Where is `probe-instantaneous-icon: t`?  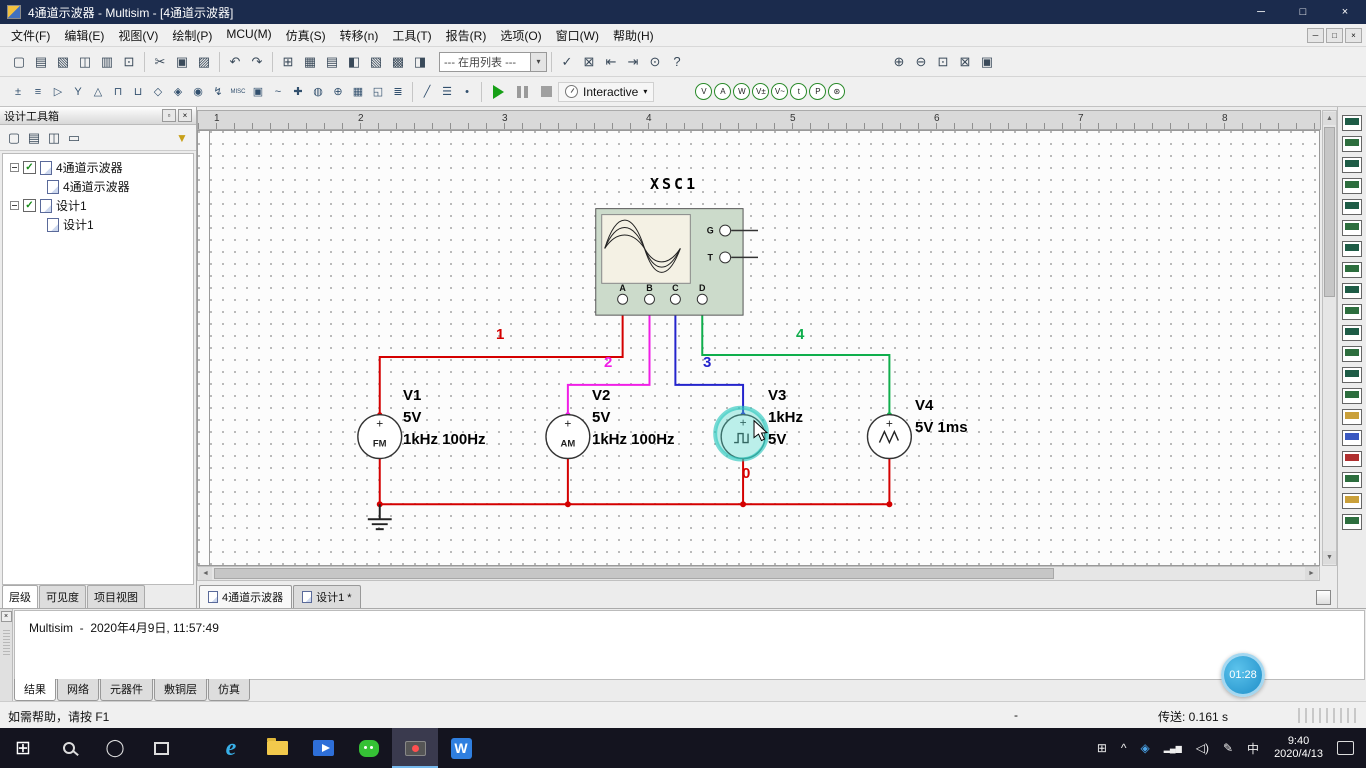
probe-instantaneous-icon: t is located at coordinates (799, 91).